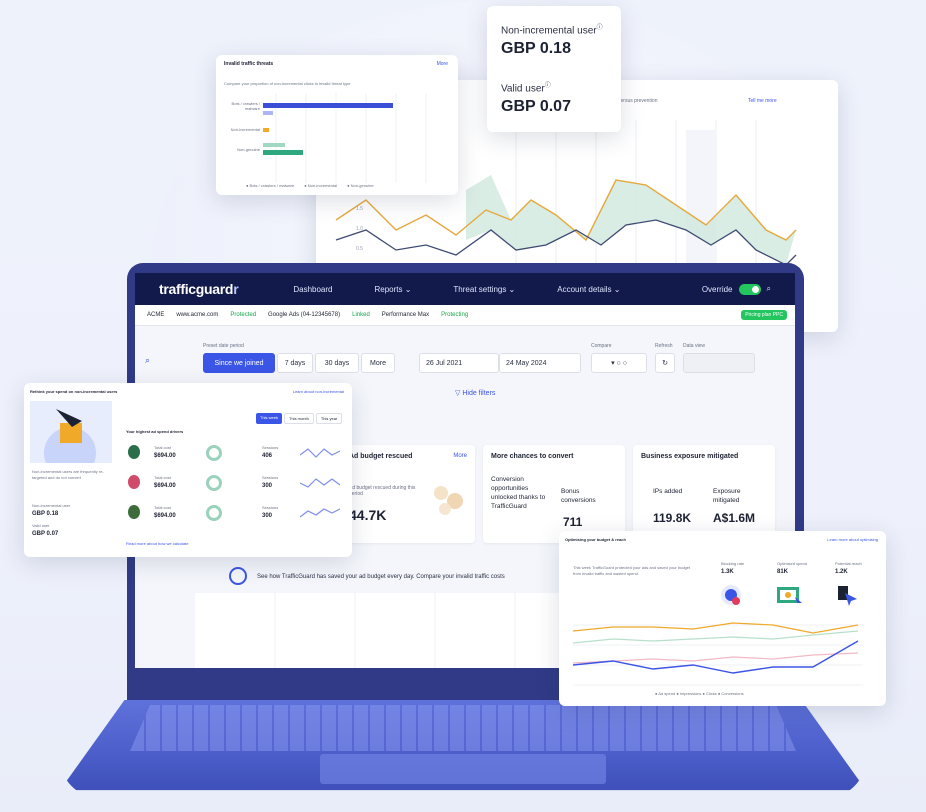 Image resolution: width=926 pixels, height=812 pixels. I want to click on nav-dashboard: Dashboard, so click(312, 289).